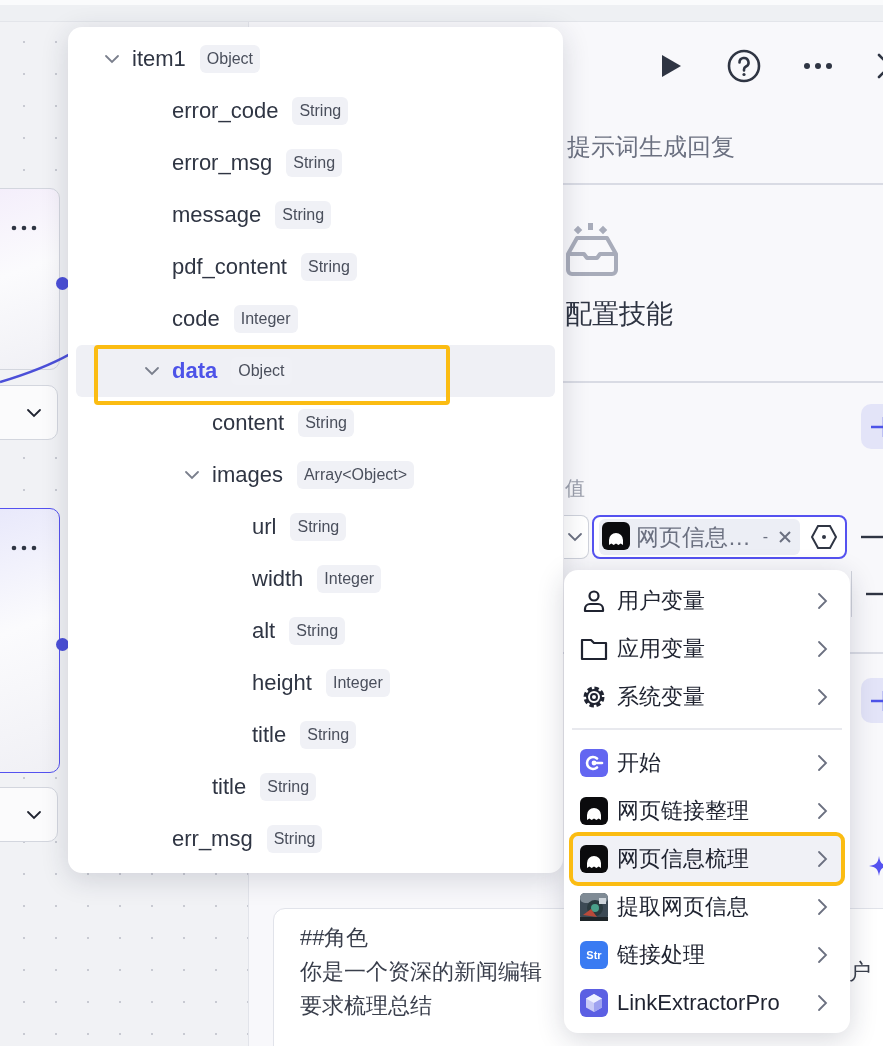 The image size is (883, 1046). I want to click on field-name: height, so click(282, 683).